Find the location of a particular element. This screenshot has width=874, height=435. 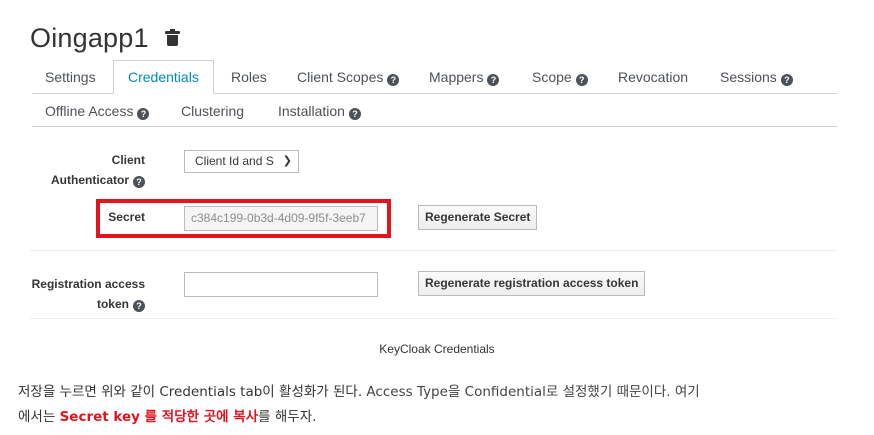

page-title: Oingapp1 is located at coordinates (89, 37).